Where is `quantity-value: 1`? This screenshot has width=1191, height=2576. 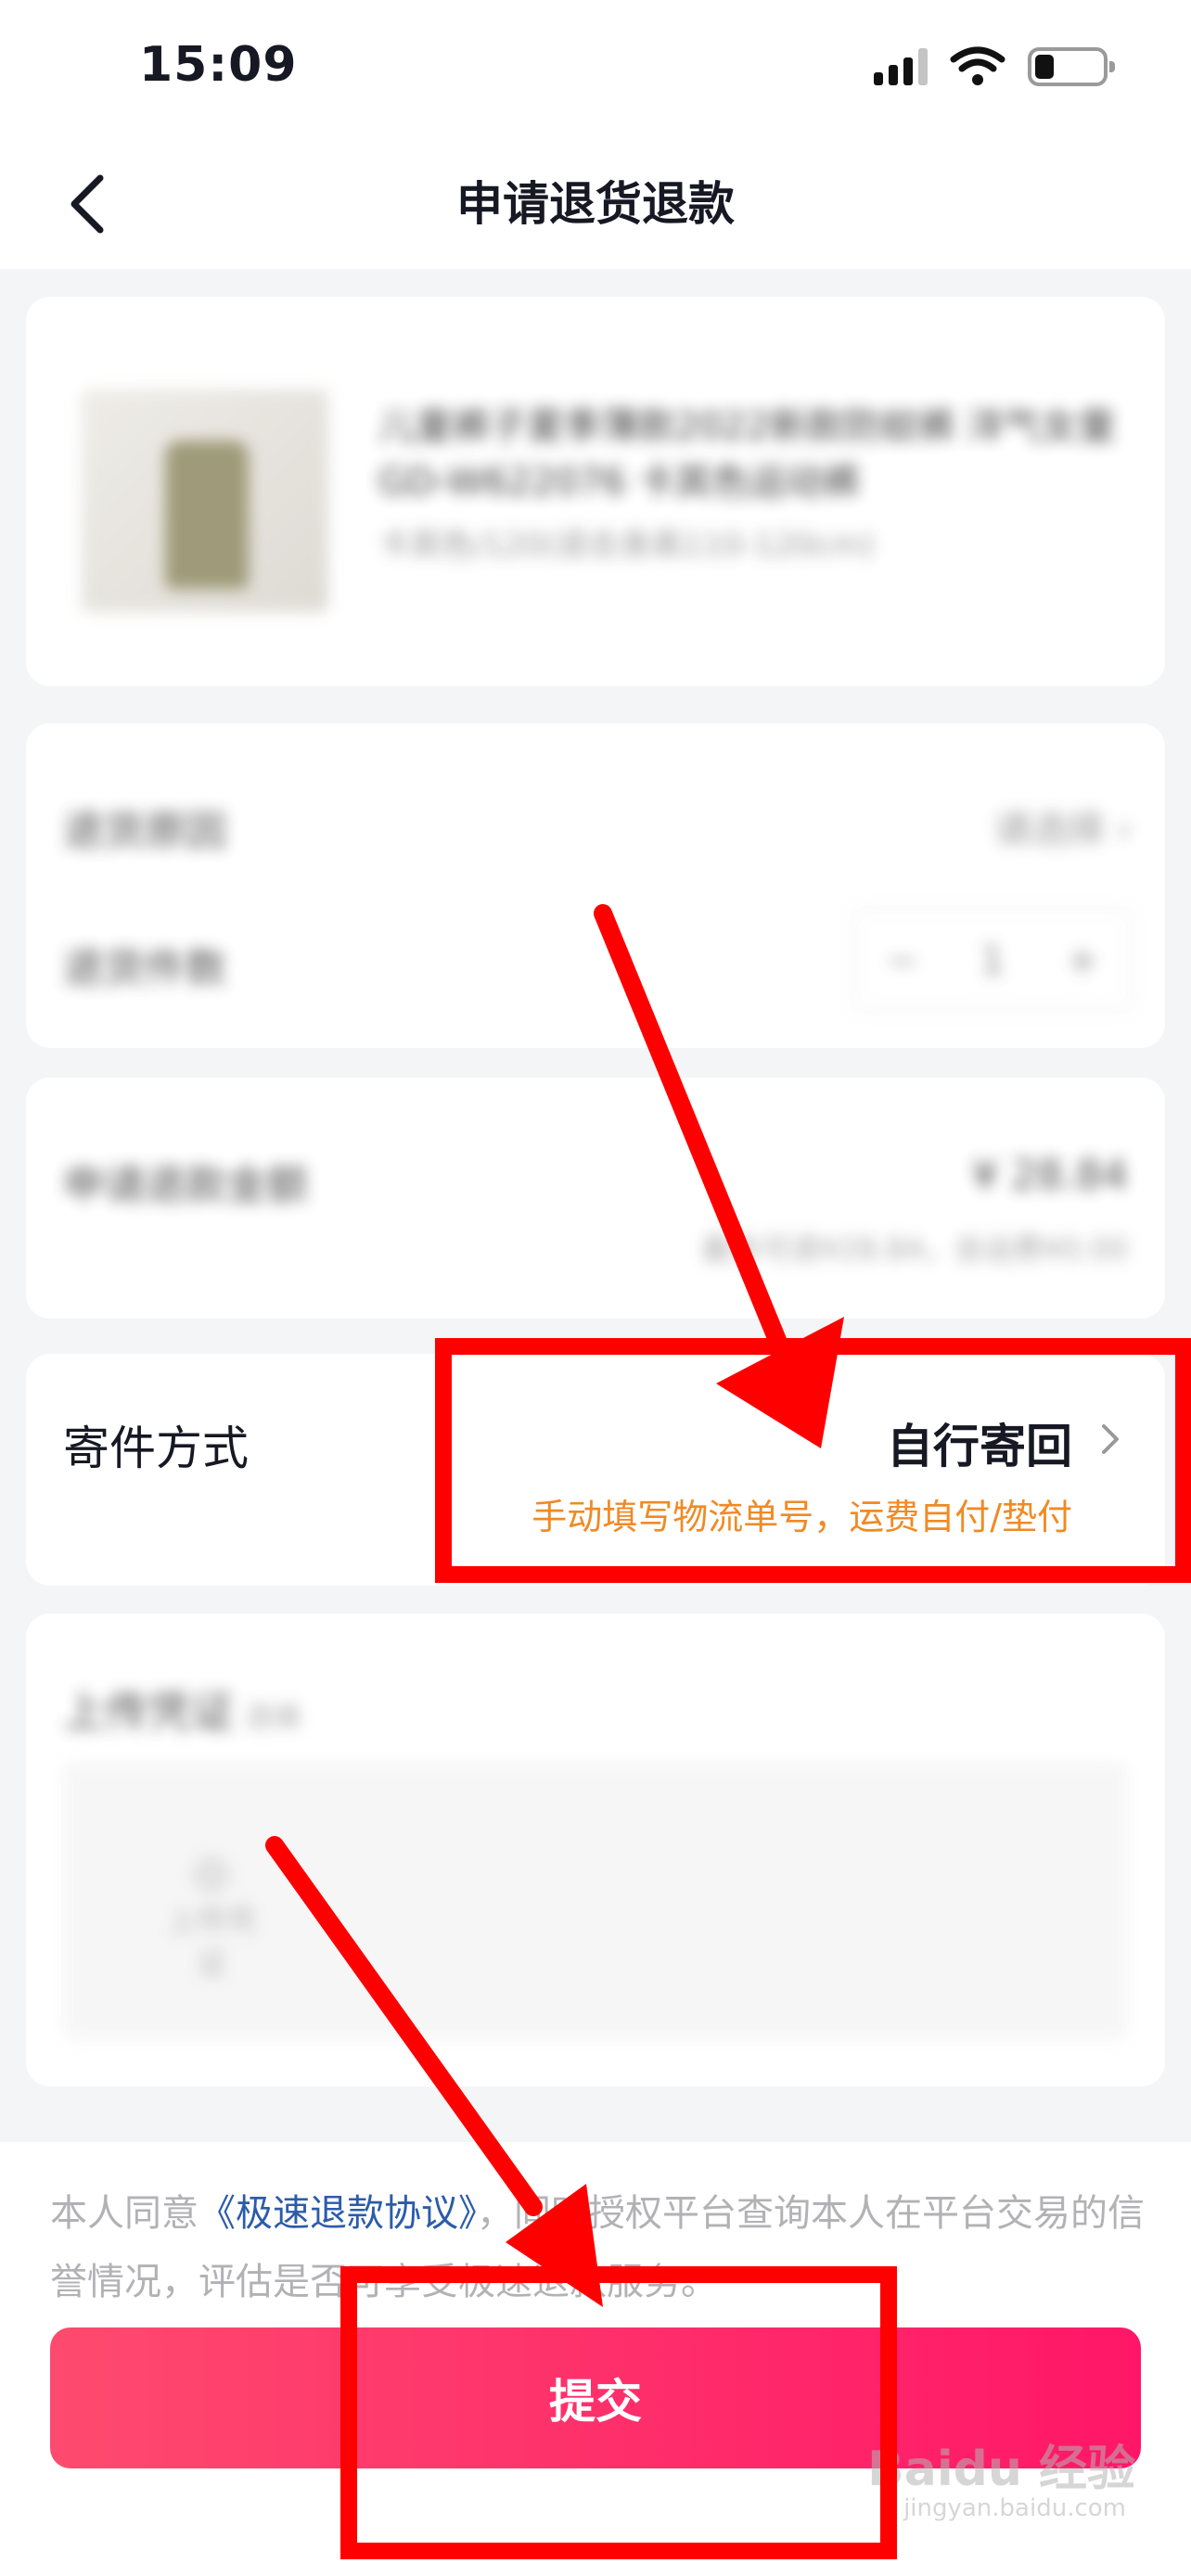
quantity-value: 1 is located at coordinates (992, 960).